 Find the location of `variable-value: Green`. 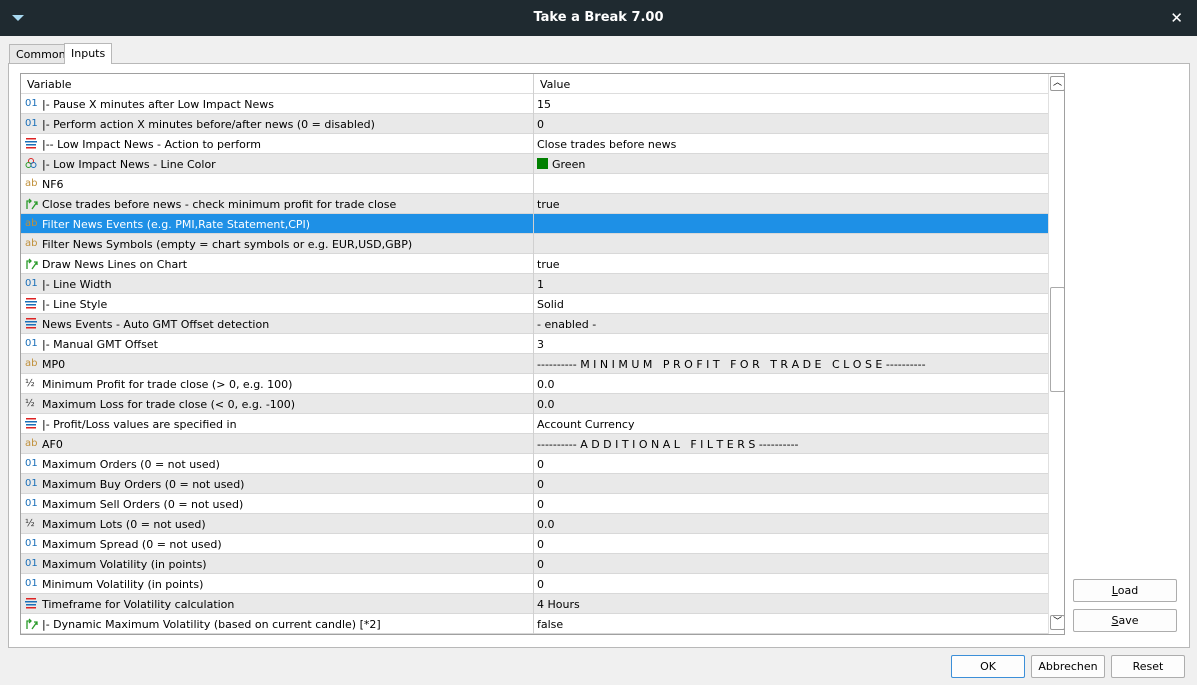

variable-value: Green is located at coordinates (561, 164).